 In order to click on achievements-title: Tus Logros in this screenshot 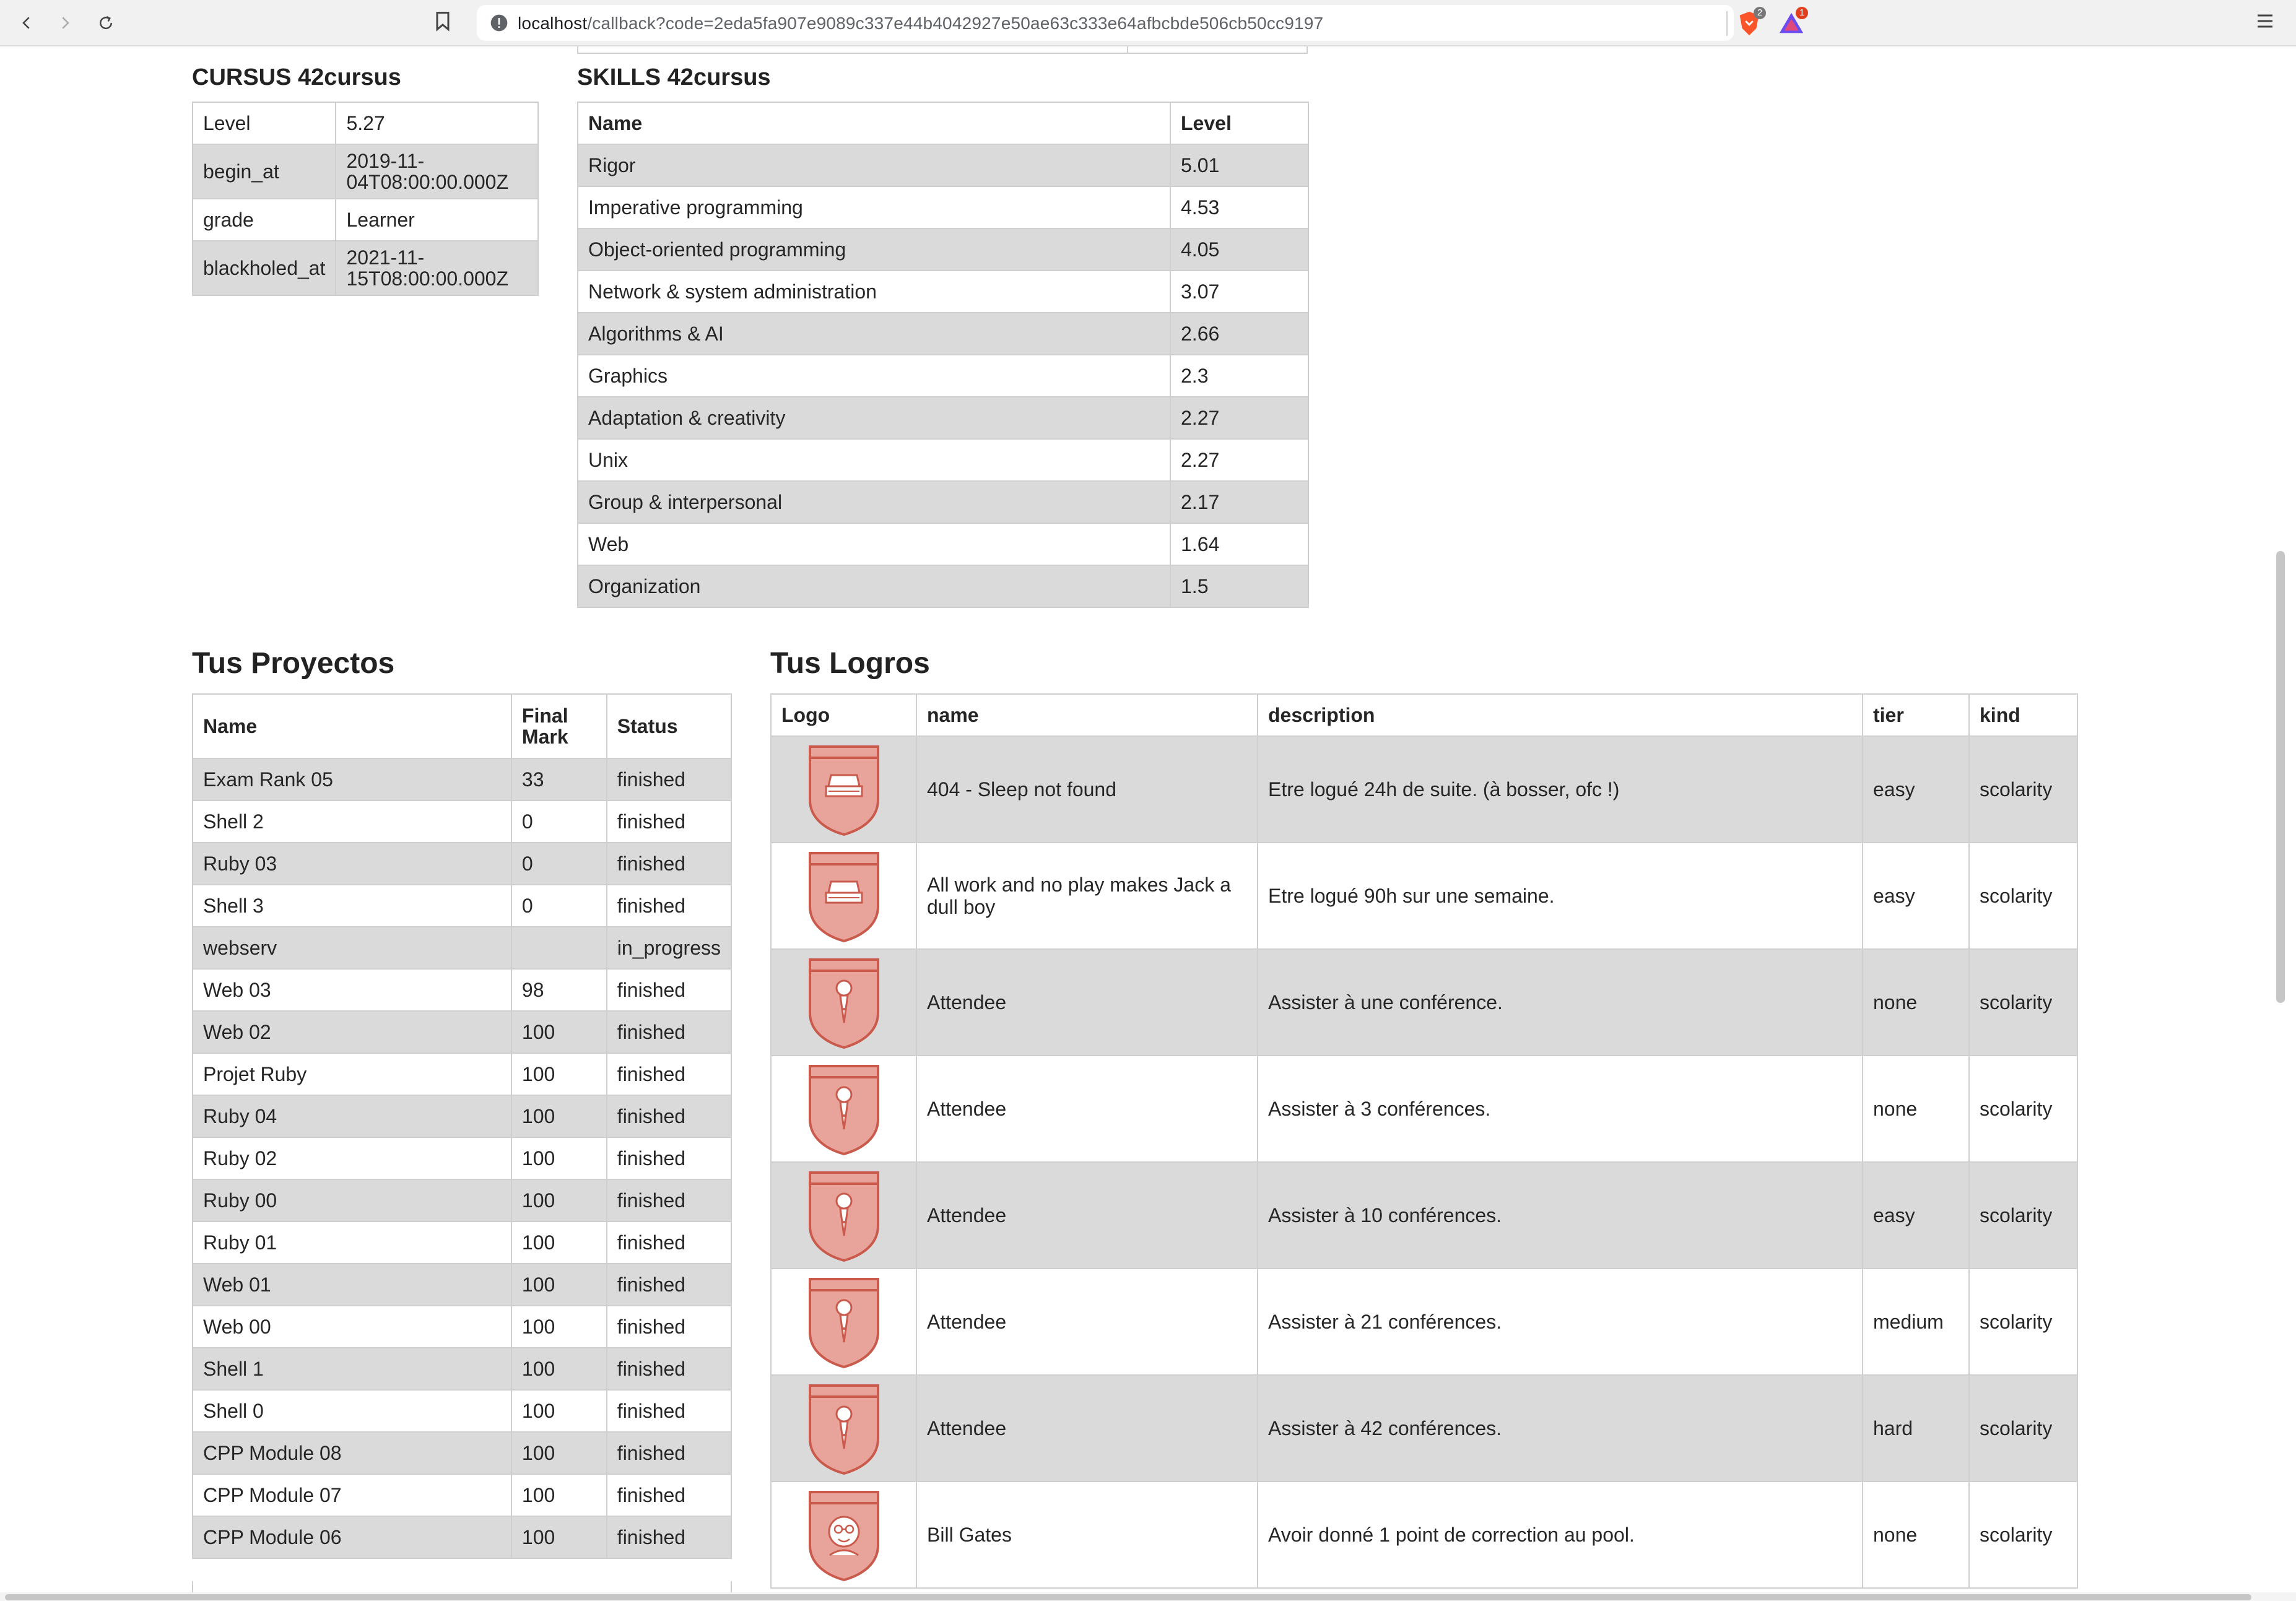, I will do `click(850, 664)`.